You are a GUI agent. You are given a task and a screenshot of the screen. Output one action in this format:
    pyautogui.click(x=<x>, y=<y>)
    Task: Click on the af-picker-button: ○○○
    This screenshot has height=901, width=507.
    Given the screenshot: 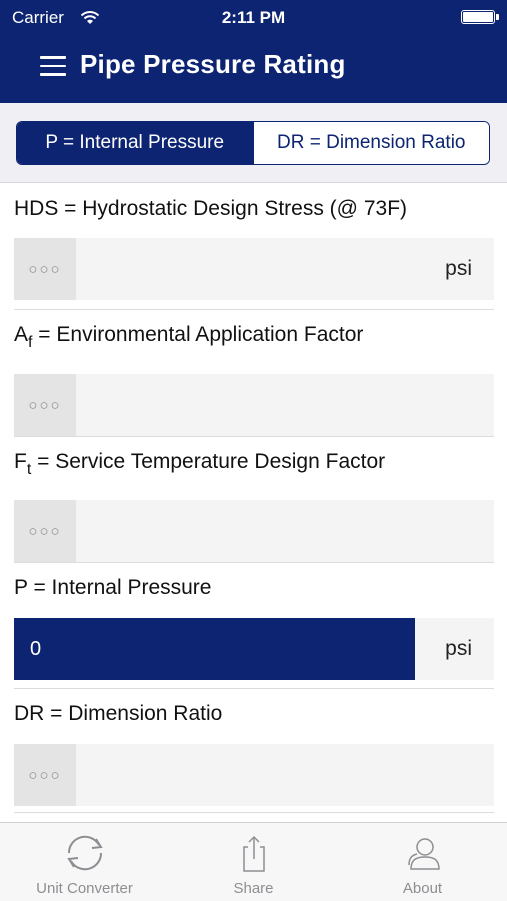 What is the action you would take?
    pyautogui.click(x=45, y=405)
    